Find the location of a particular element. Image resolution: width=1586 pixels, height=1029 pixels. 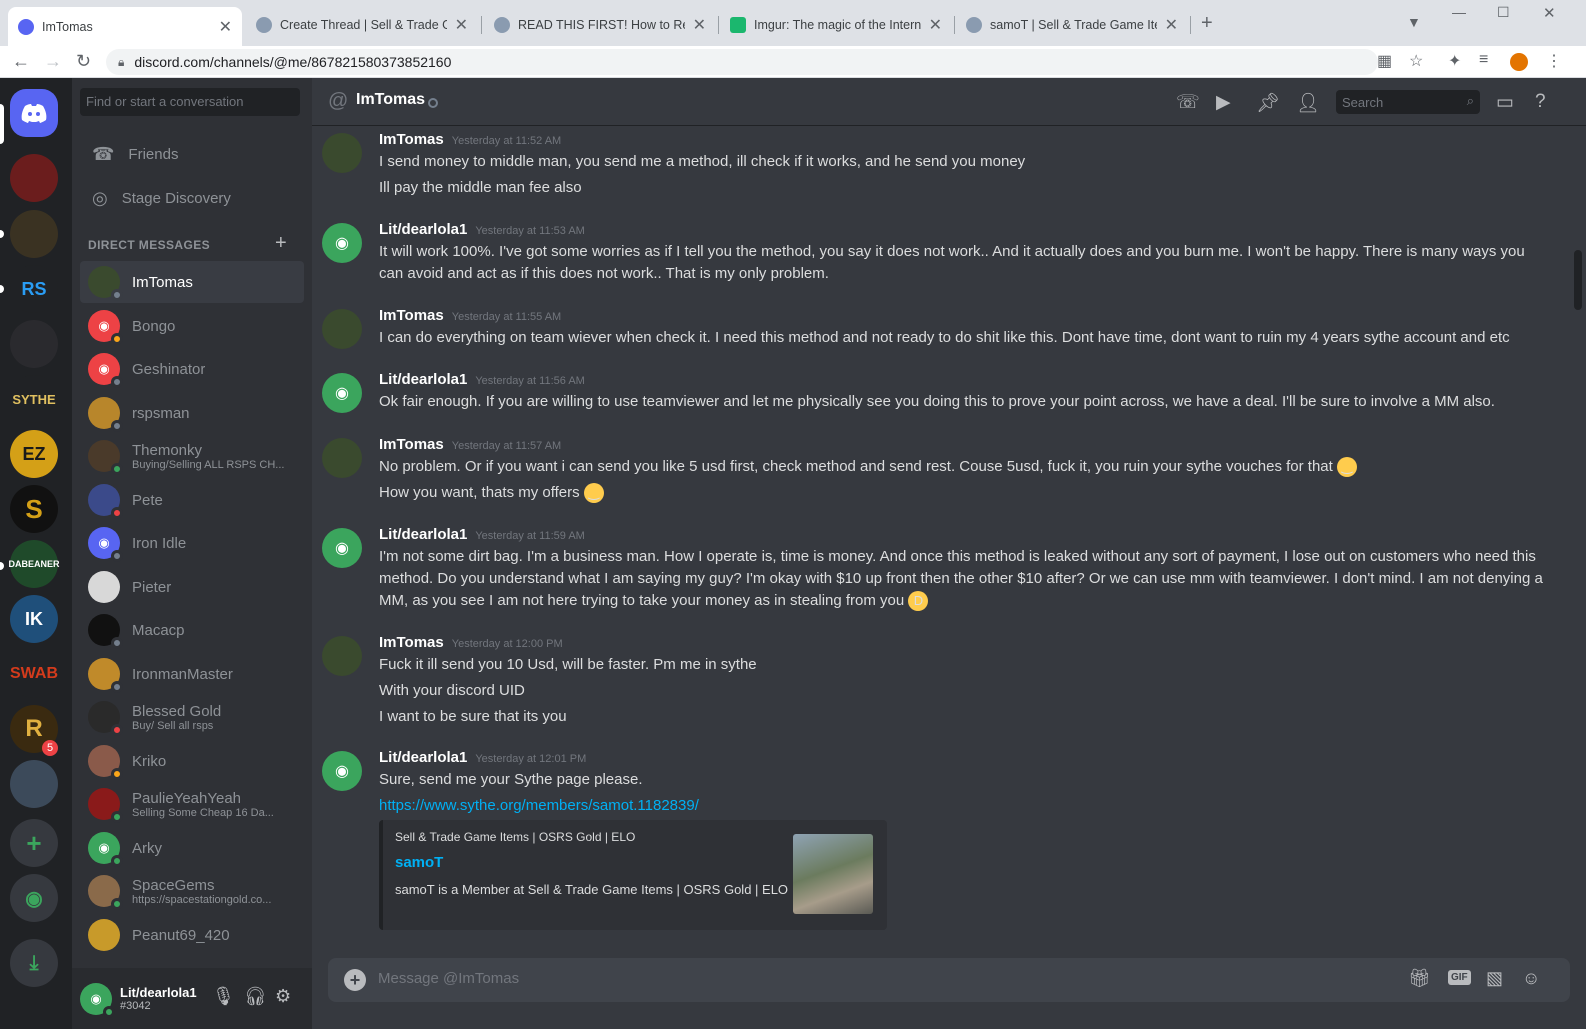

browser-tab-create-thread: Create Thread | Sell & Trade Gam ✕ is located at coordinates (362, 25).